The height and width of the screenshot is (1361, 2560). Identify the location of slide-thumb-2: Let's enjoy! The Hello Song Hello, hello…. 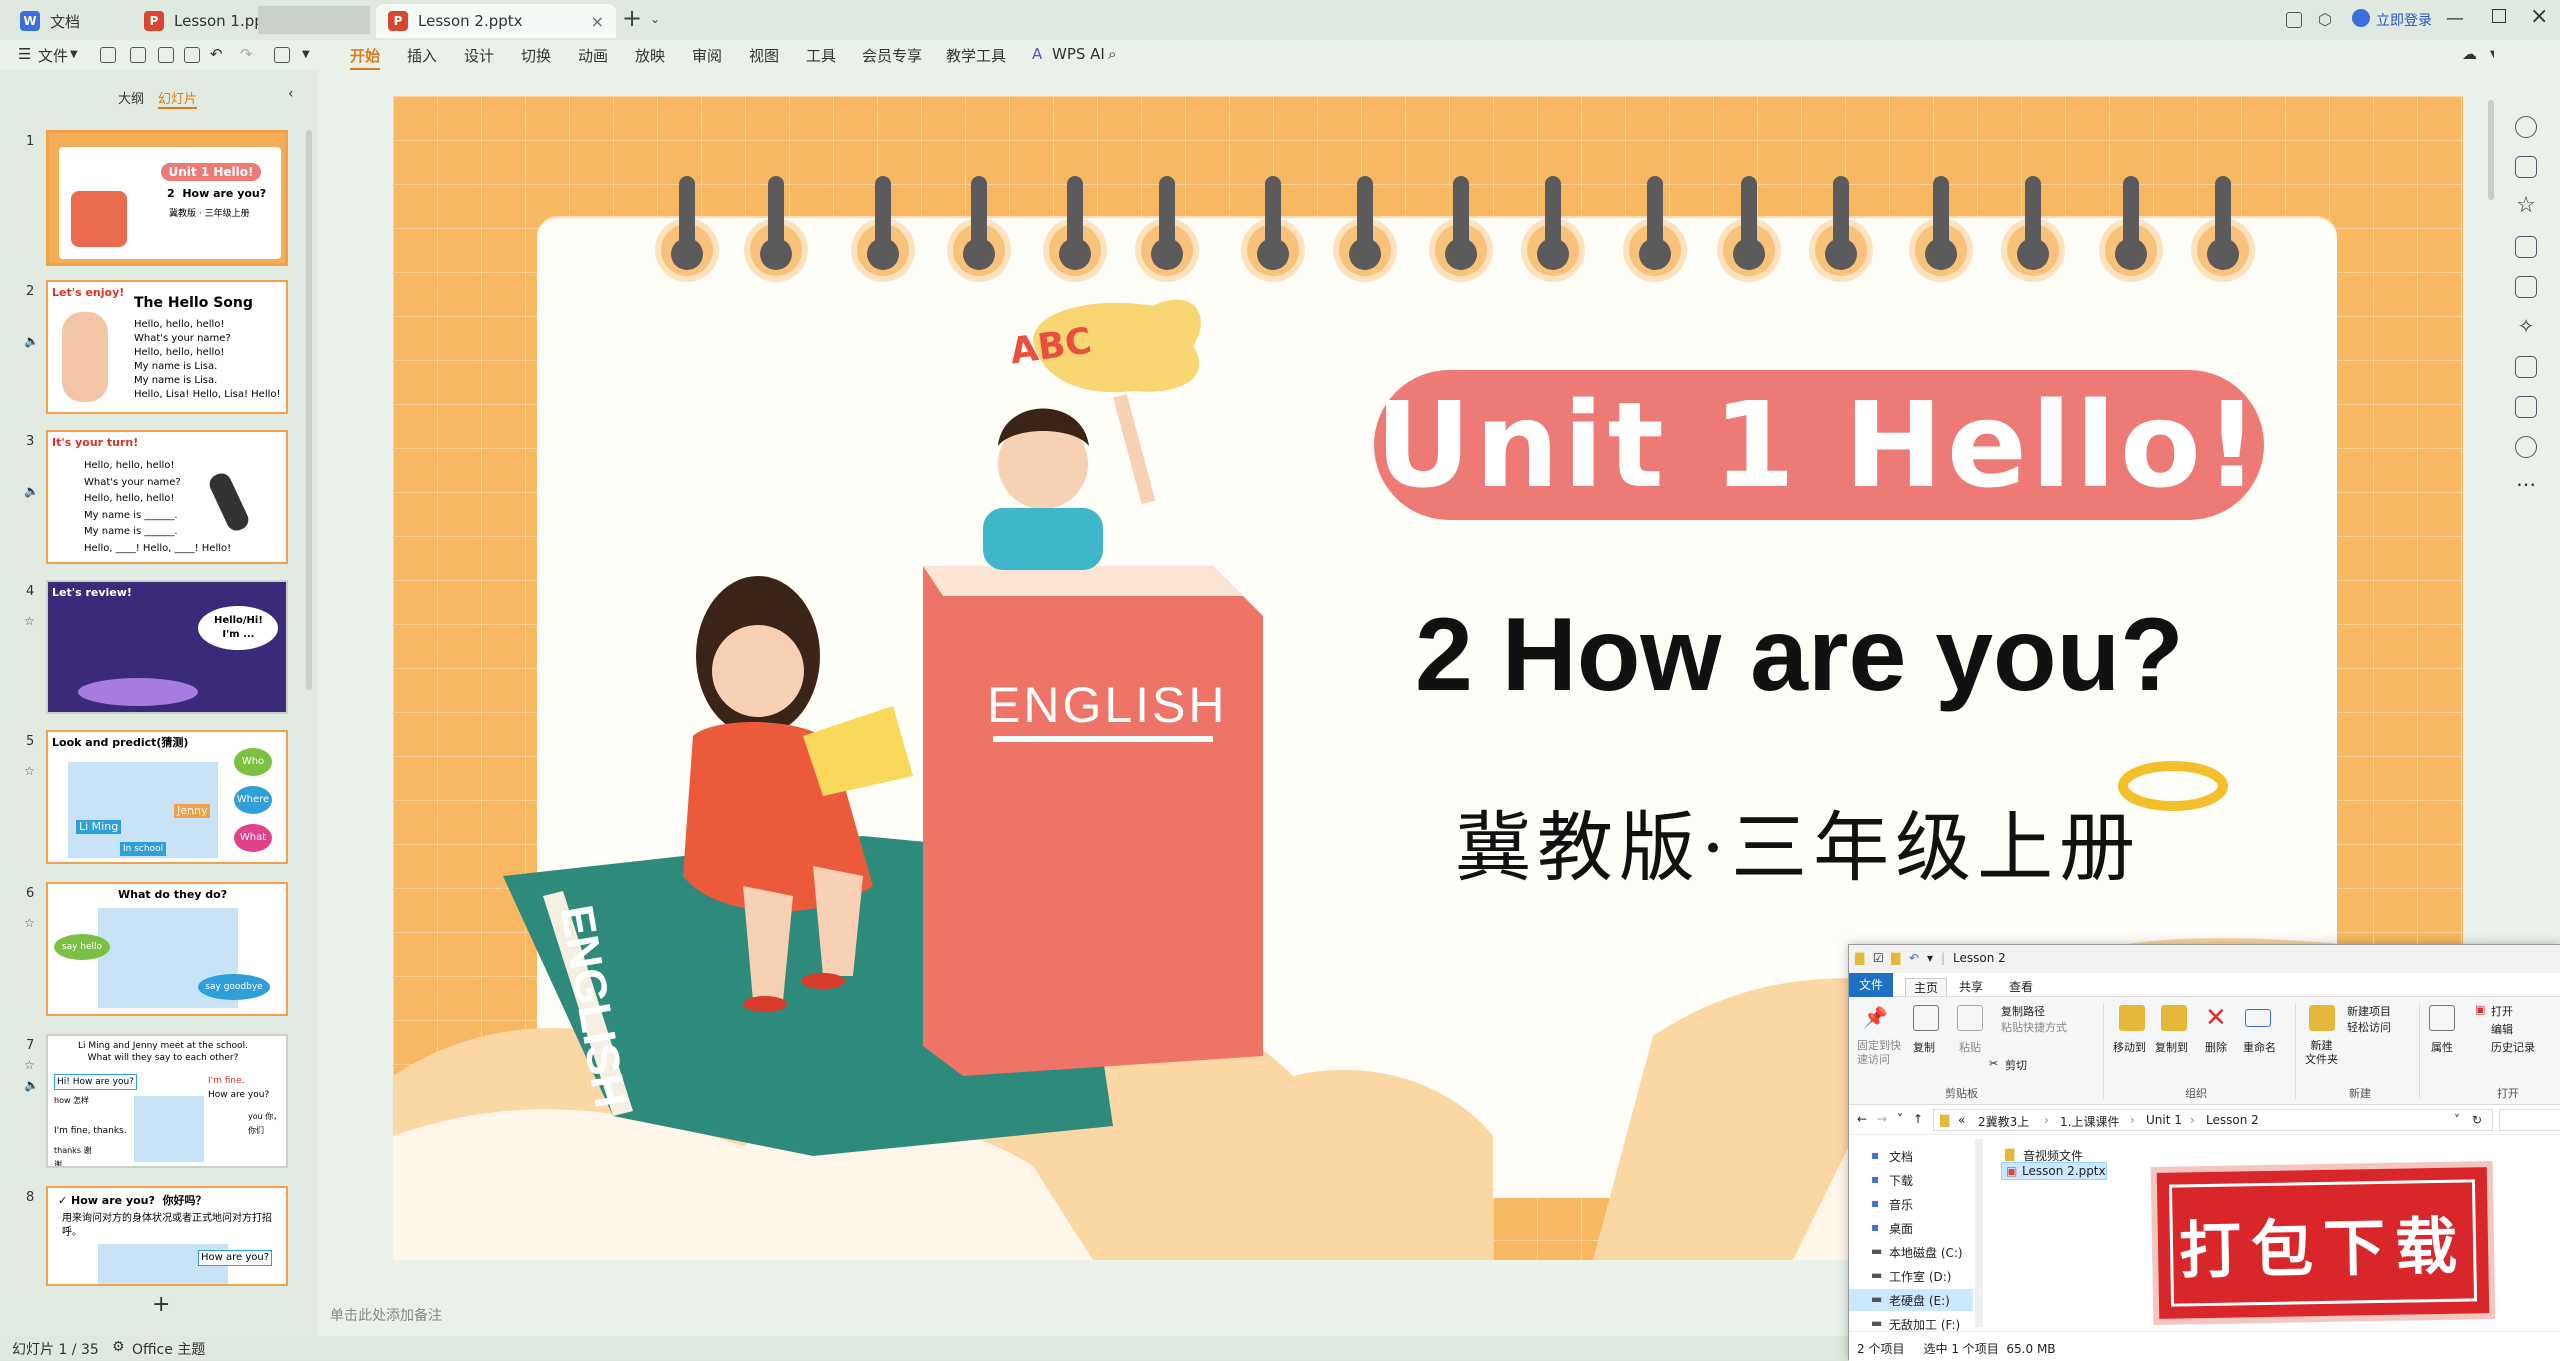
(167, 347).